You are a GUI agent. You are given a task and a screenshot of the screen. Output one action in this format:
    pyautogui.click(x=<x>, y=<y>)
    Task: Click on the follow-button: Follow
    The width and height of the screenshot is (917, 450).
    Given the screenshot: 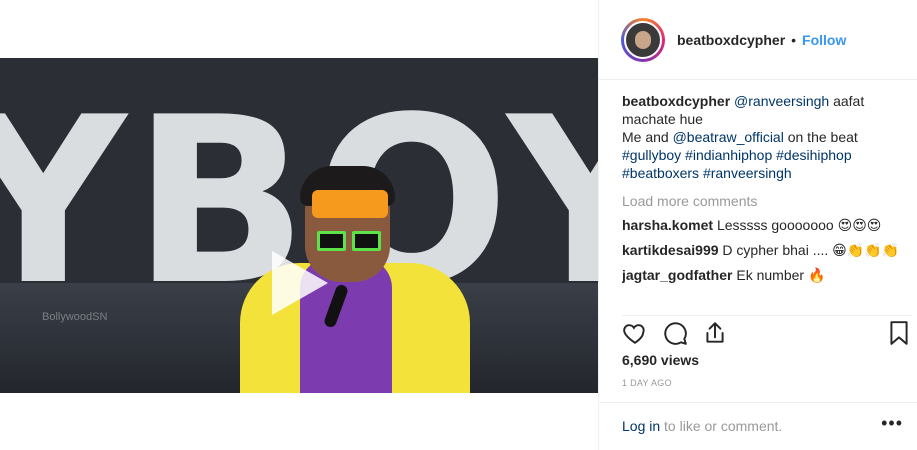 What is the action you would take?
    pyautogui.click(x=824, y=40)
    